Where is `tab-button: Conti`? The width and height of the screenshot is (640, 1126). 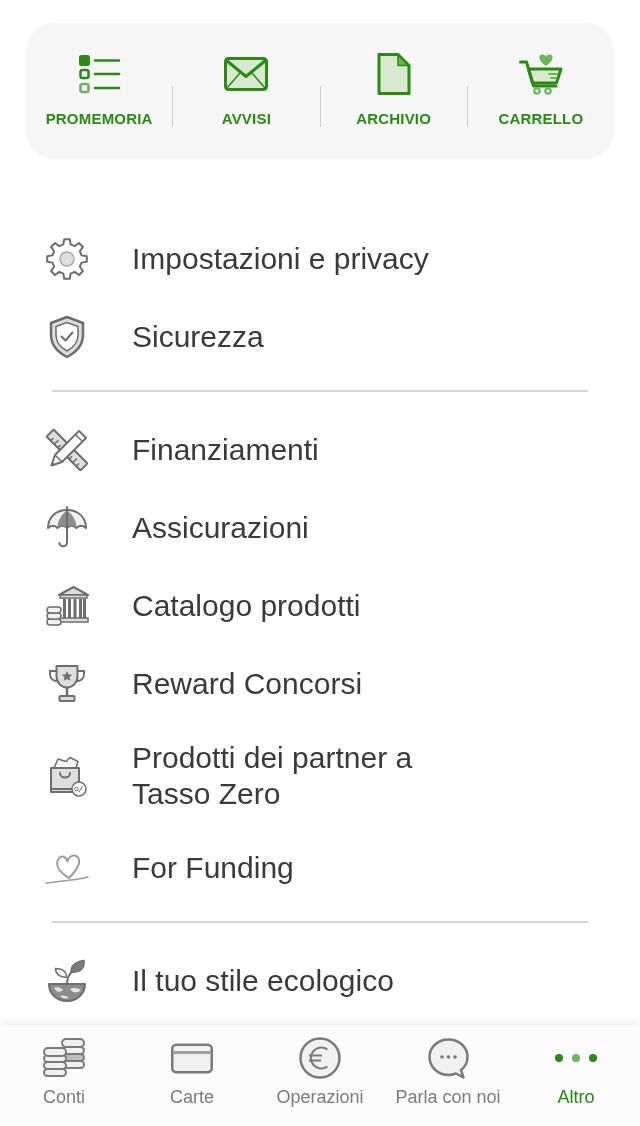
tab-button: Conti is located at coordinates (64, 1075).